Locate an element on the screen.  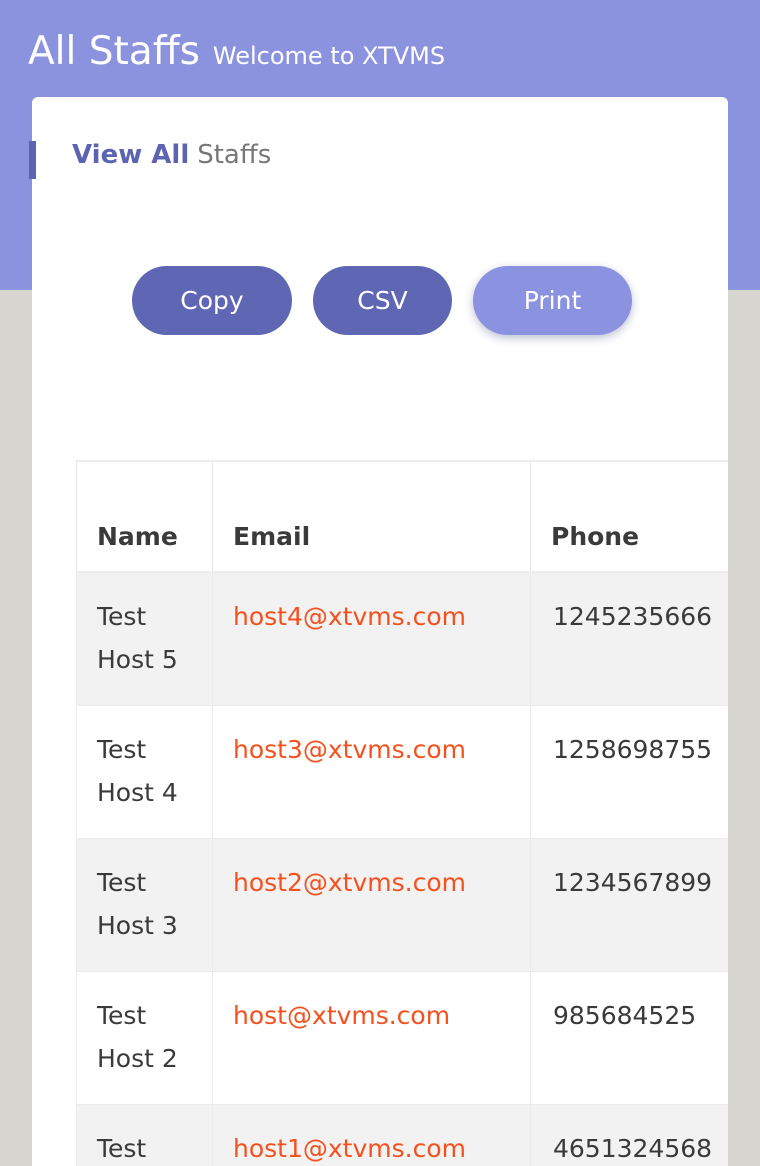
cell-name: Test Host 3 is located at coordinates (144, 905).